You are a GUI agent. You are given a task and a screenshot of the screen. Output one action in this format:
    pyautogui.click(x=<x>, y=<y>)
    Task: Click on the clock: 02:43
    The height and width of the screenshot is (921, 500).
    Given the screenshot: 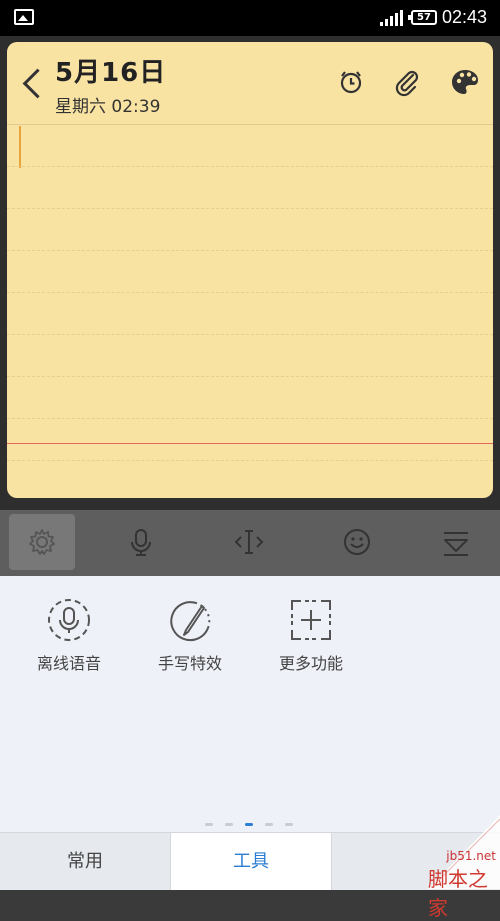 What is the action you would take?
    pyautogui.click(x=465, y=17)
    